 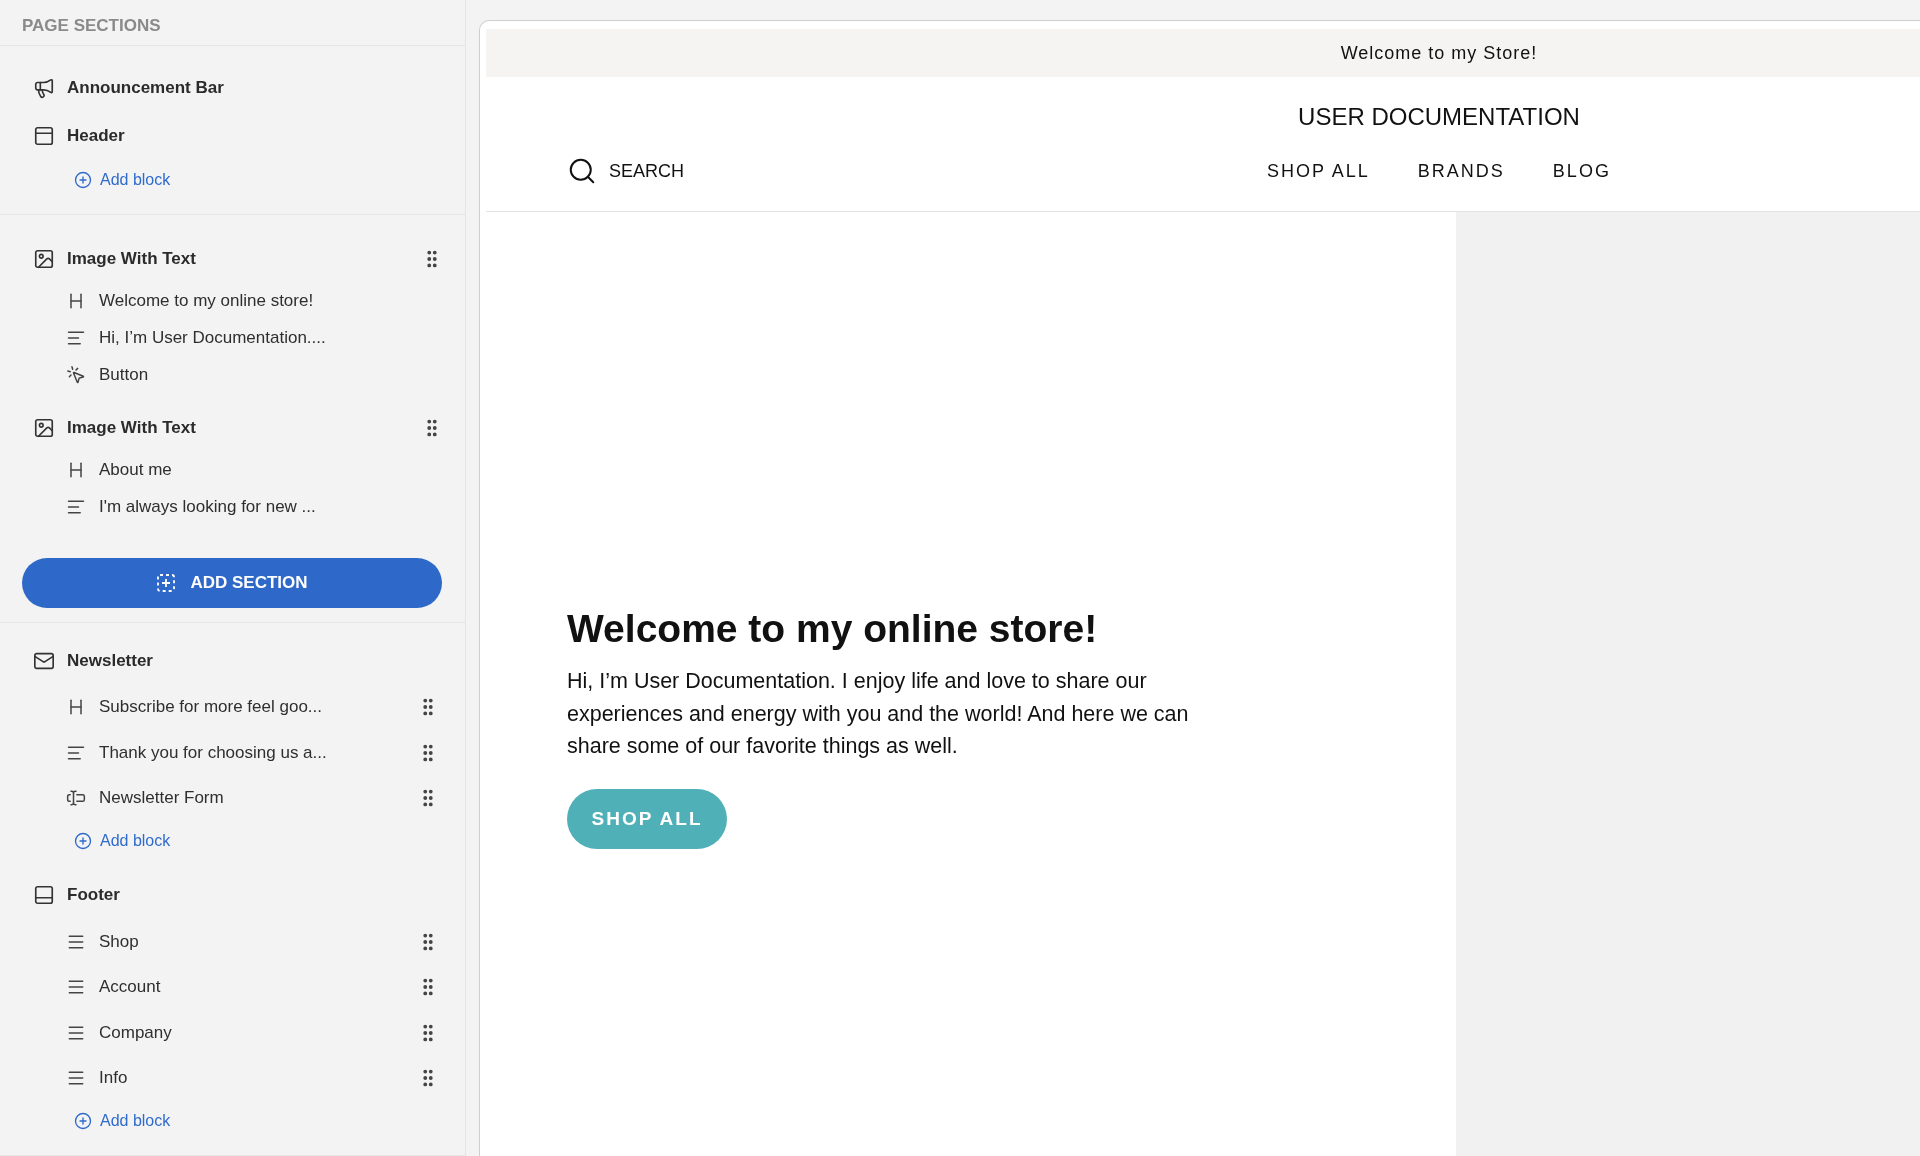 What do you see at coordinates (44, 895) in the screenshot?
I see `footer-layout-icon` at bounding box center [44, 895].